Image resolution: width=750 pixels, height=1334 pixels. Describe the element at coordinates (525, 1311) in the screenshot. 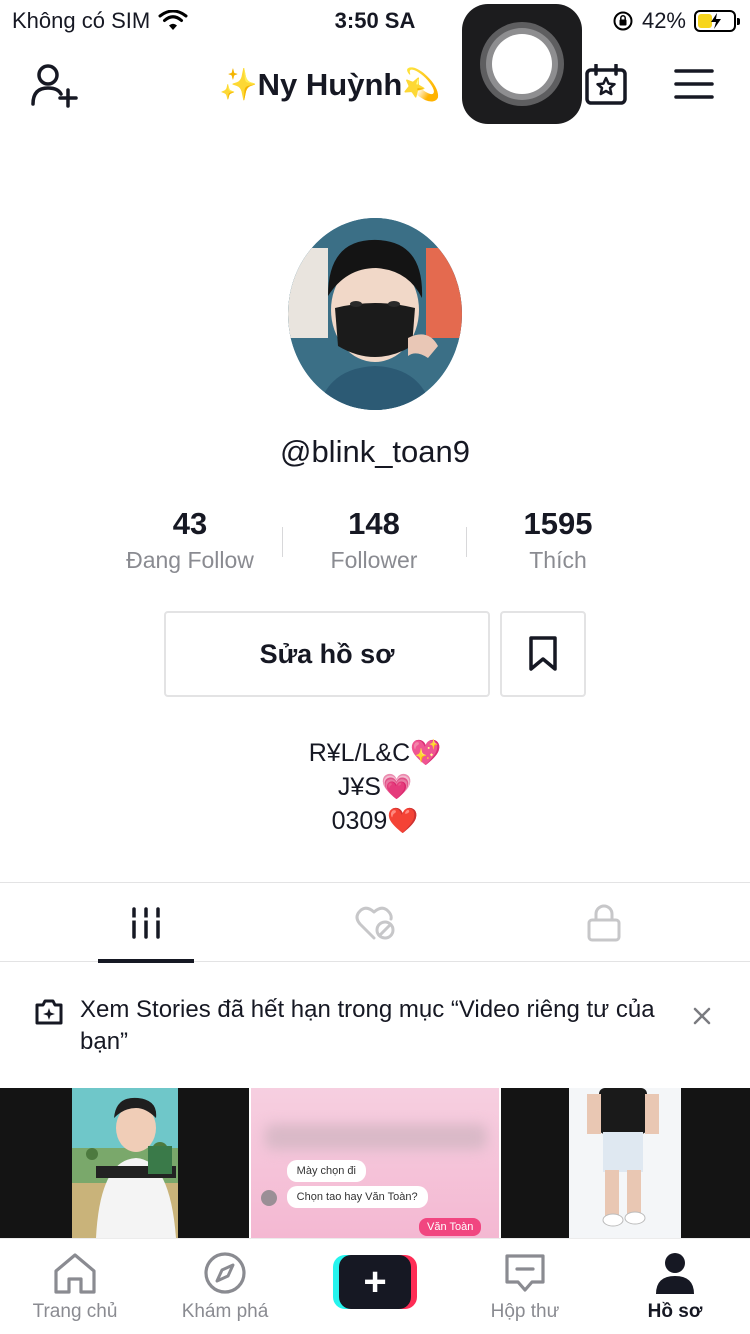

I see `nav-inbox-label: Hộp thư` at that location.